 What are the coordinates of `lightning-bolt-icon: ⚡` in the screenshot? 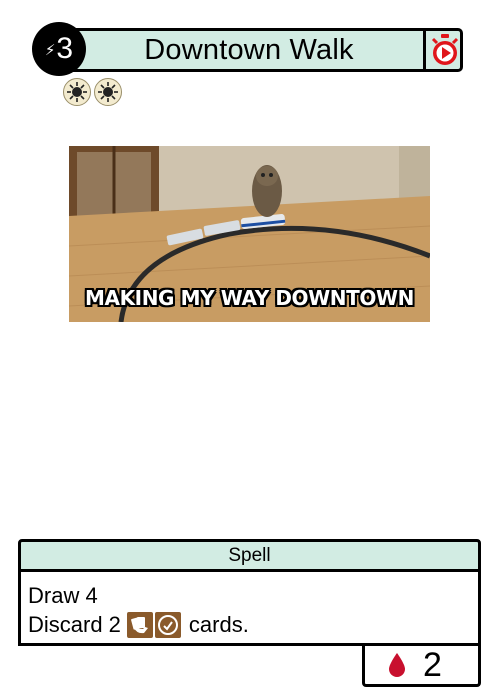 It's located at (50, 50).